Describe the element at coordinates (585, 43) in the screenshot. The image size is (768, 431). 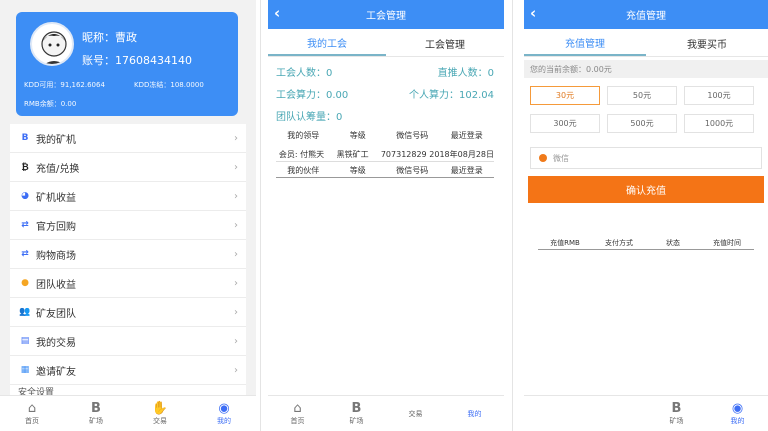
I see `tab-recharge-management: 充值管理` at that location.